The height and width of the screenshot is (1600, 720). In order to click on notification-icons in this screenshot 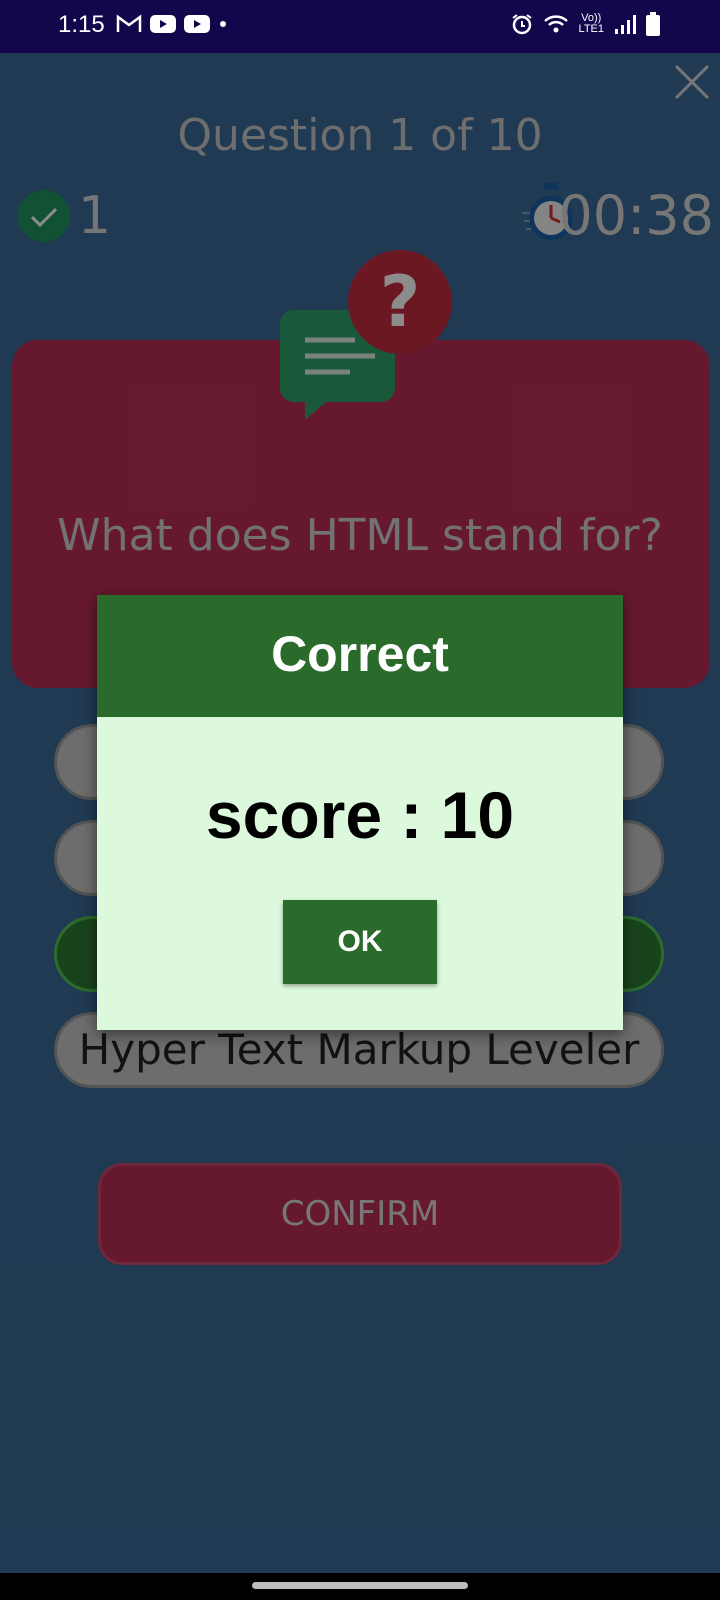, I will do `click(172, 24)`.